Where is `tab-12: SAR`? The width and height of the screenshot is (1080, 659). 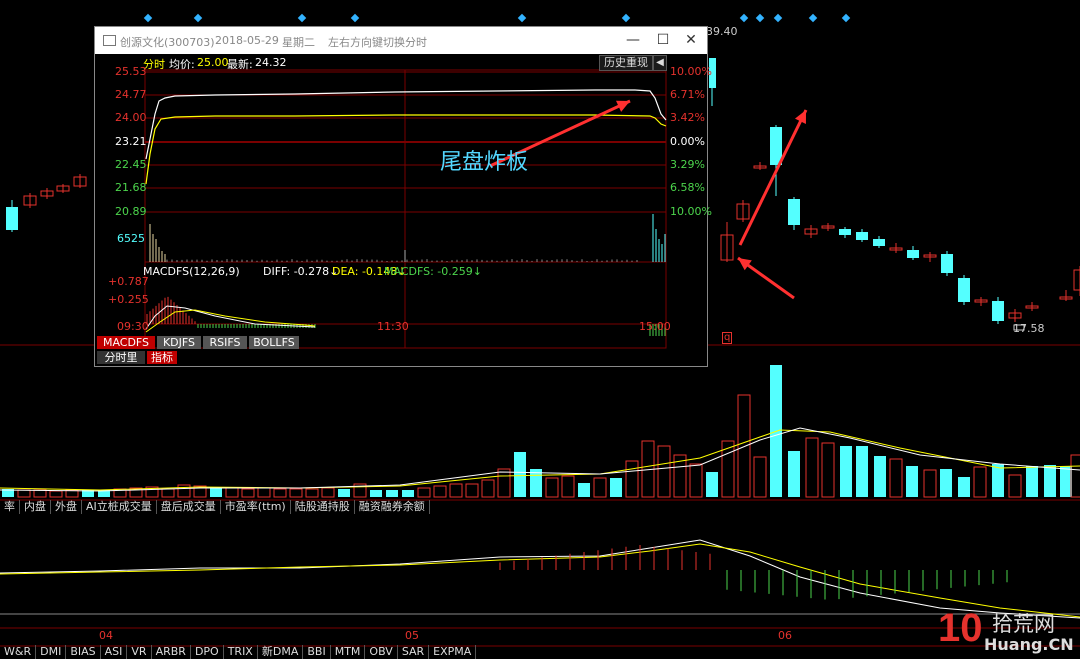 tab-12: SAR is located at coordinates (413, 652).